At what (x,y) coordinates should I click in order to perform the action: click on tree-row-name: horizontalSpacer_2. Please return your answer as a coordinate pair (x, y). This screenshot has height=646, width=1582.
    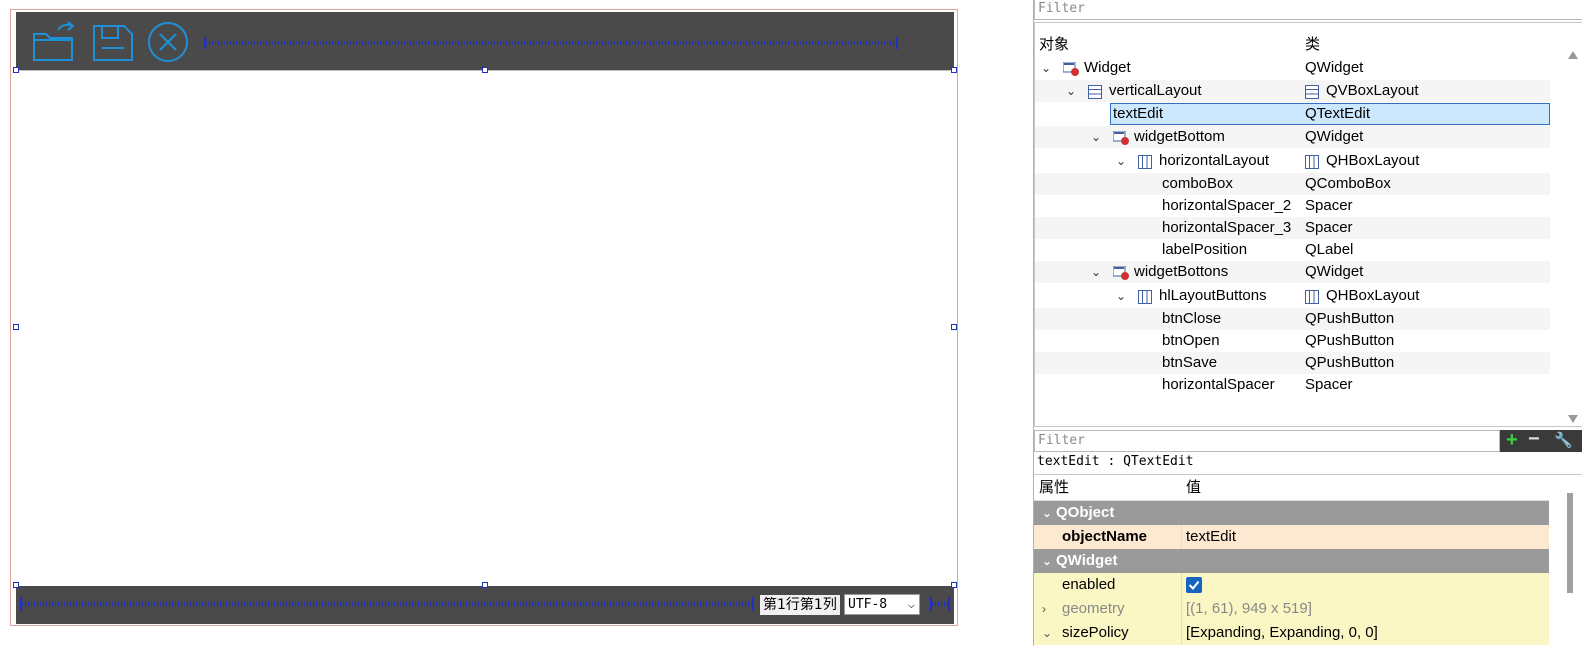
    Looking at the image, I should click on (1227, 205).